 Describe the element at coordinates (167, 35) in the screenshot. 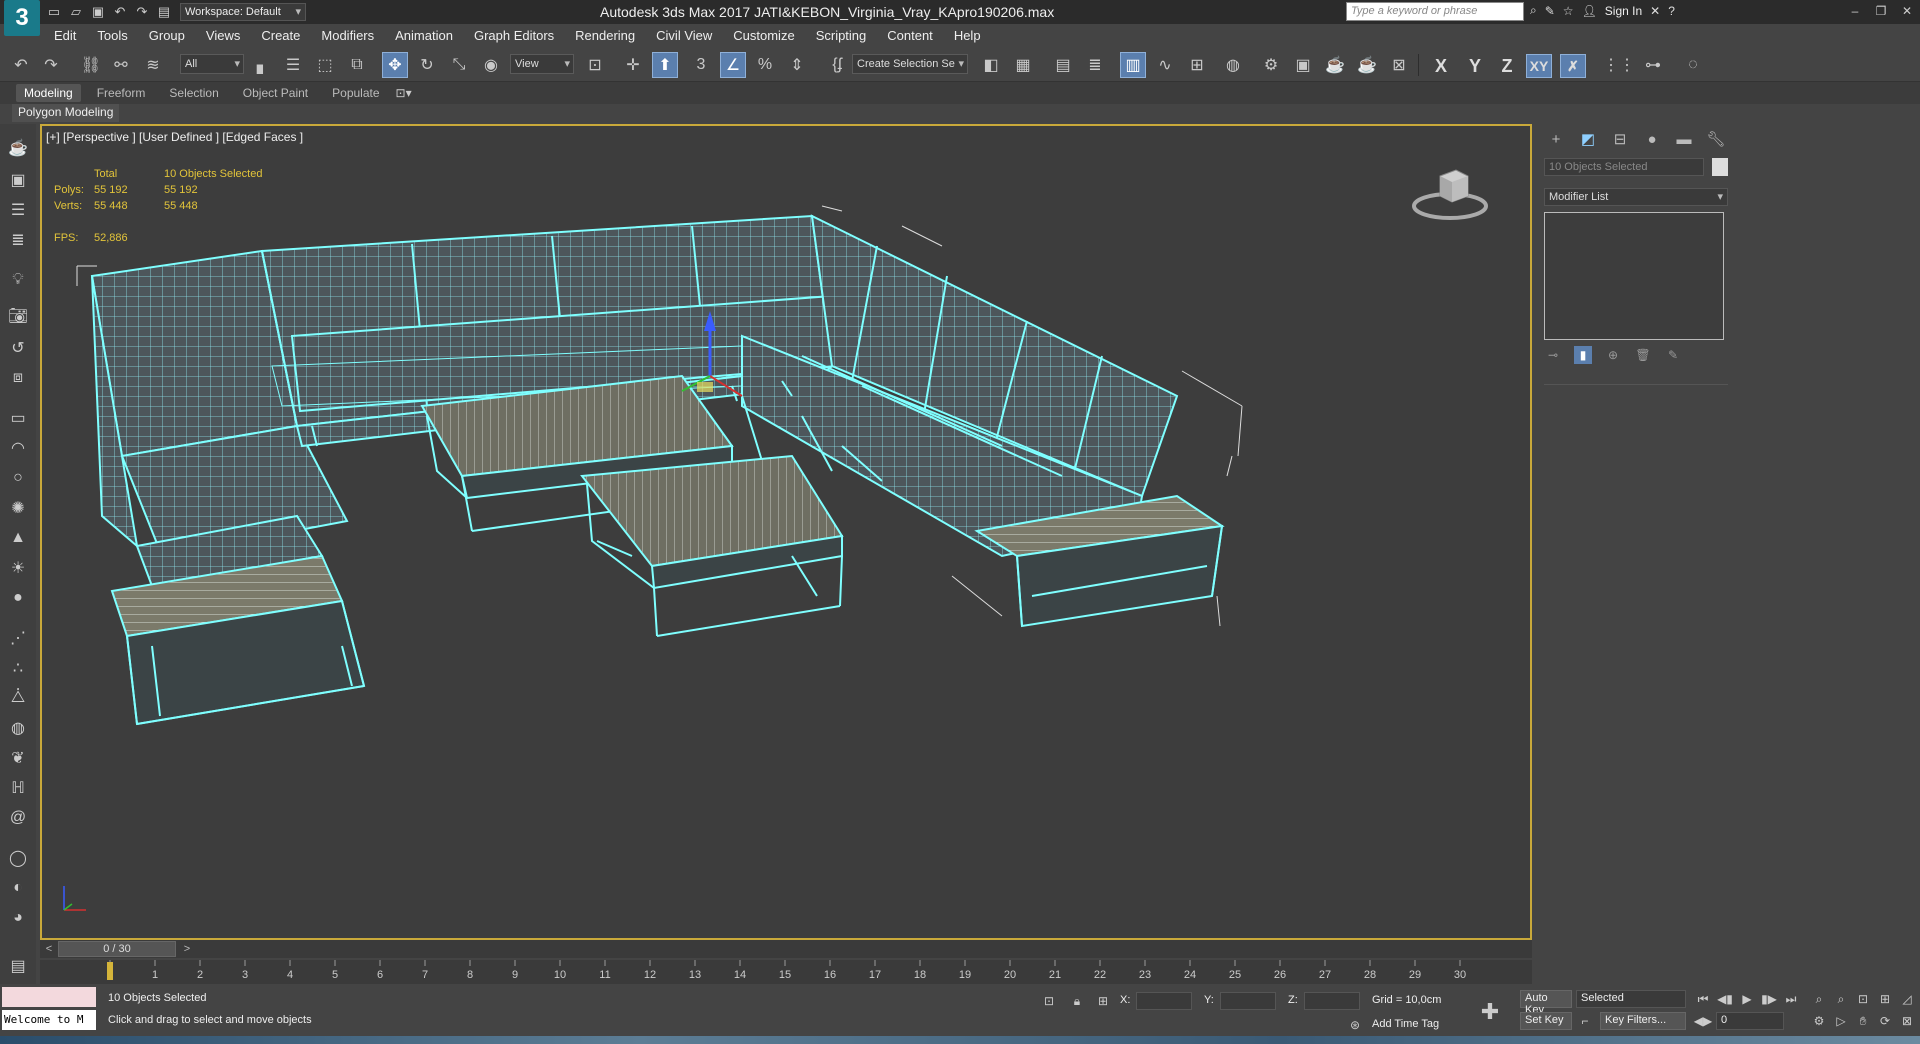

I see `menu-group: Group` at that location.